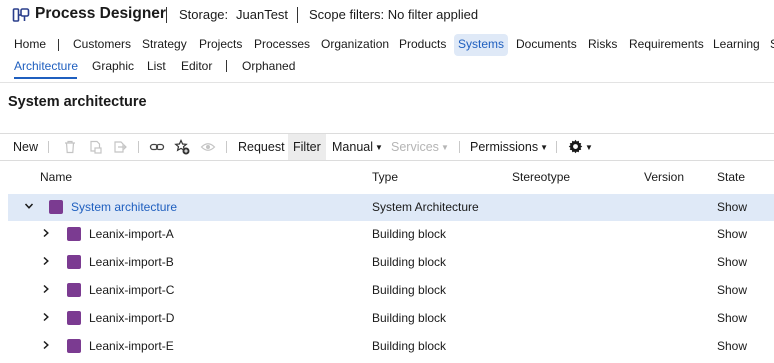 The width and height of the screenshot is (774, 363). Describe the element at coordinates (226, 66) in the screenshot. I see `sub-nav-divider` at that location.